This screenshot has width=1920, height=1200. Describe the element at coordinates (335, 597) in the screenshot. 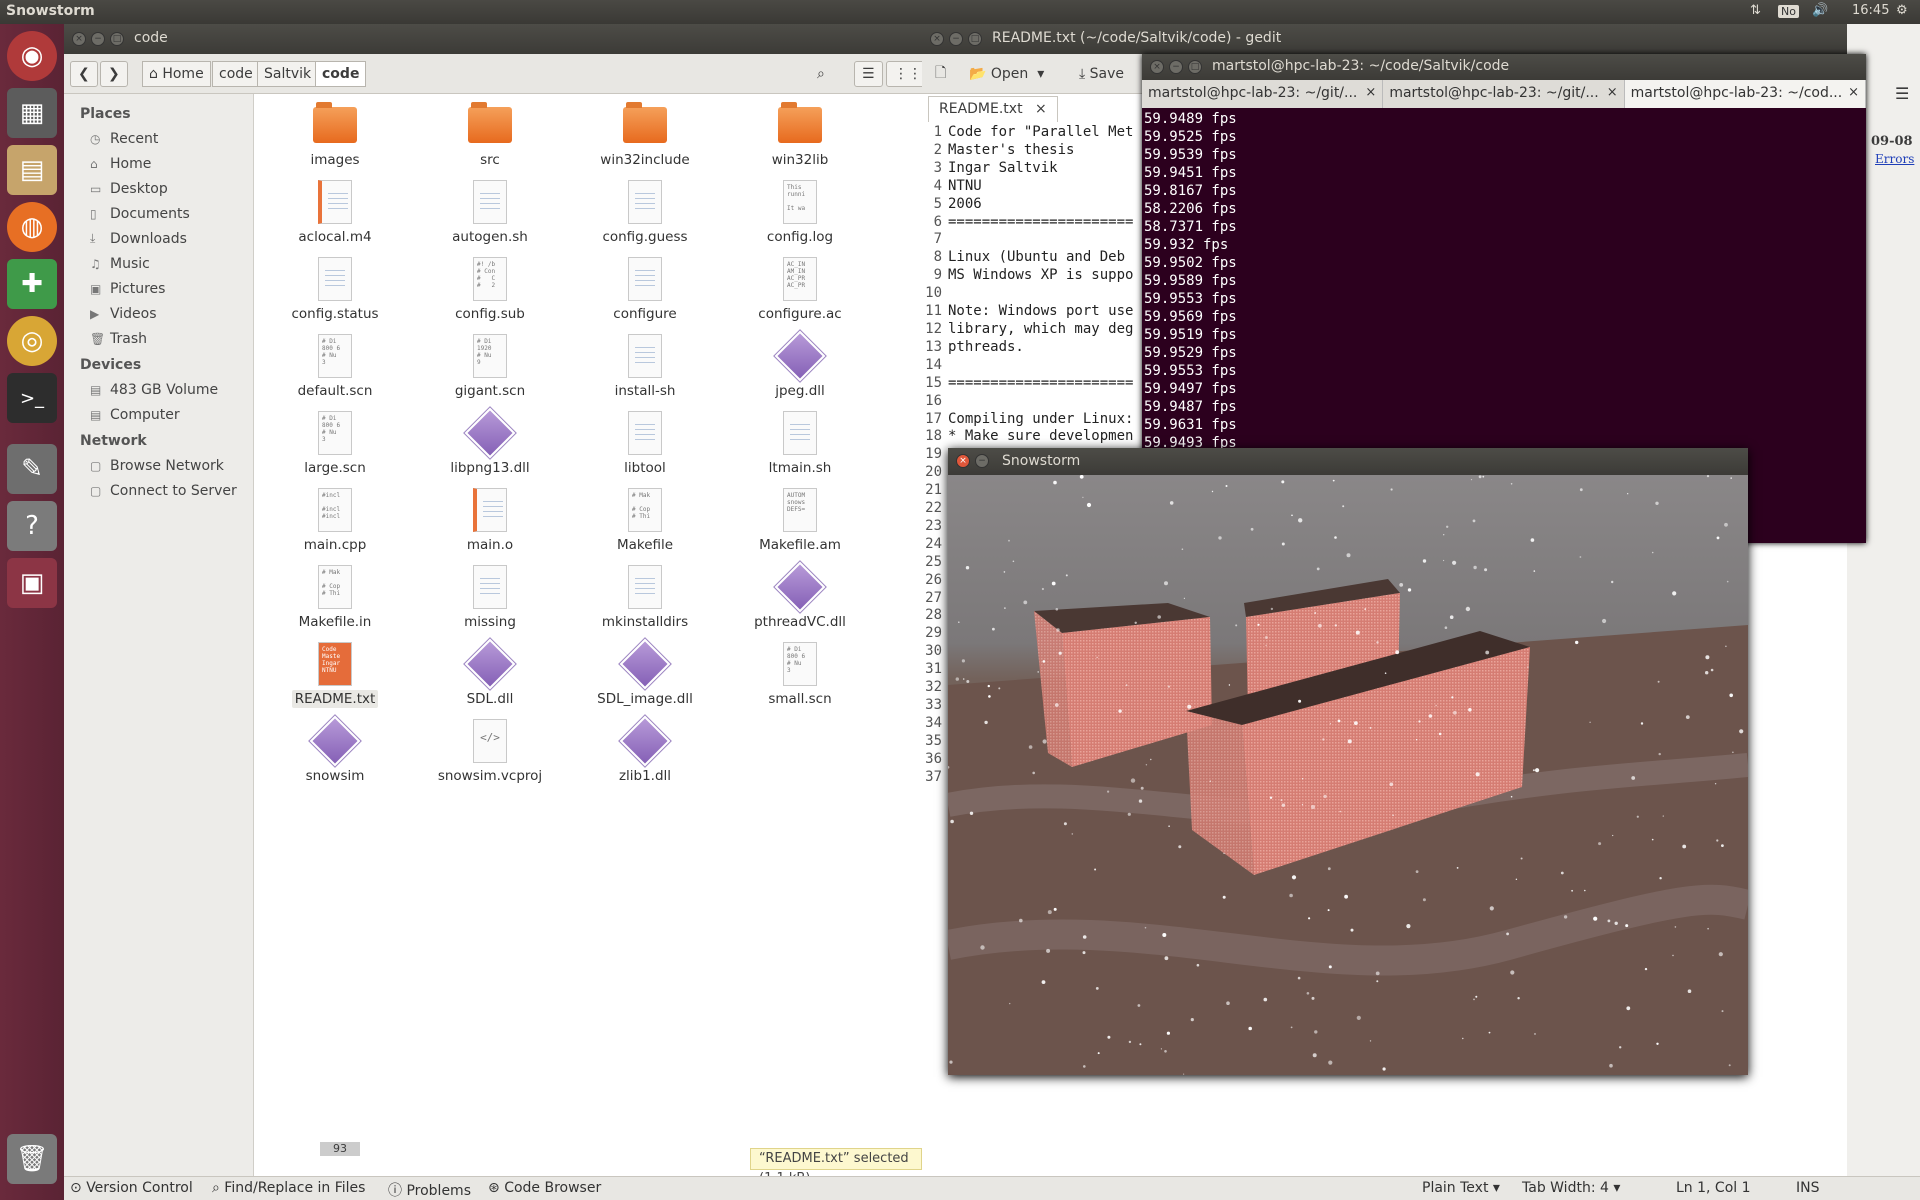

I see `file-item: # Mak # Cop # Thi Makefile.in` at that location.